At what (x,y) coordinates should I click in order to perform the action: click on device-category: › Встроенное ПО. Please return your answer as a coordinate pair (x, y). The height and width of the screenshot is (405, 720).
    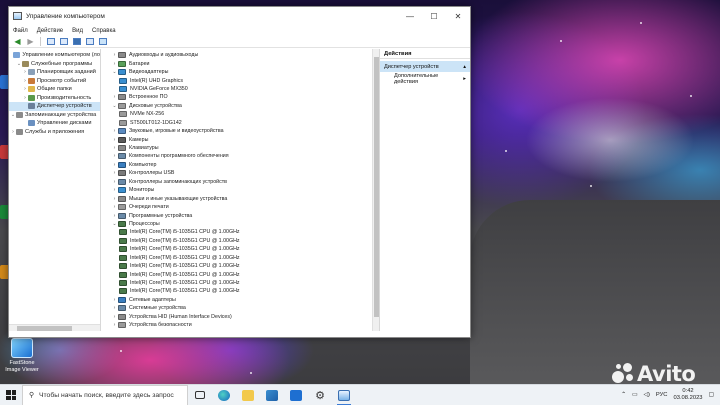
    Looking at the image, I should click on (175, 97).